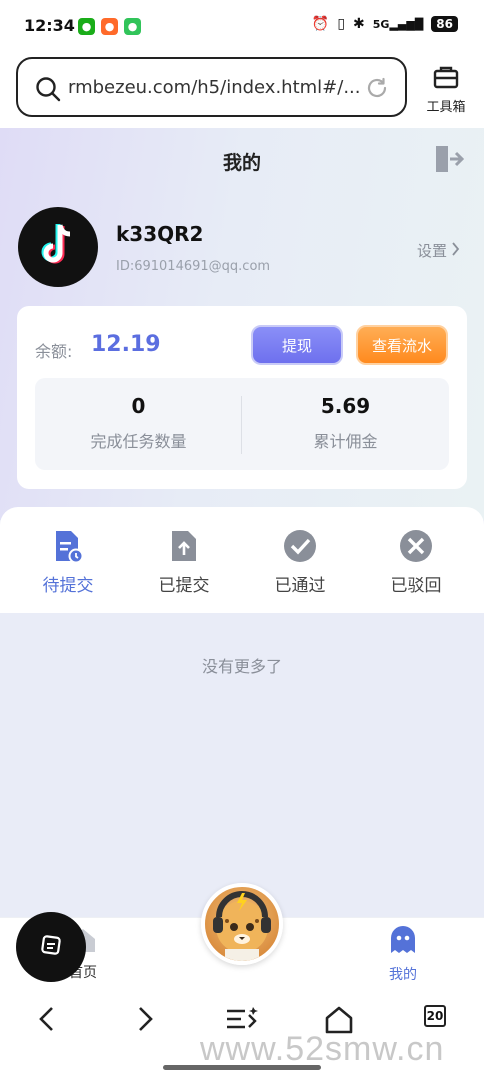 This screenshot has height=1080, width=484. I want to click on cheetah-mascot-icon, so click(242, 926).